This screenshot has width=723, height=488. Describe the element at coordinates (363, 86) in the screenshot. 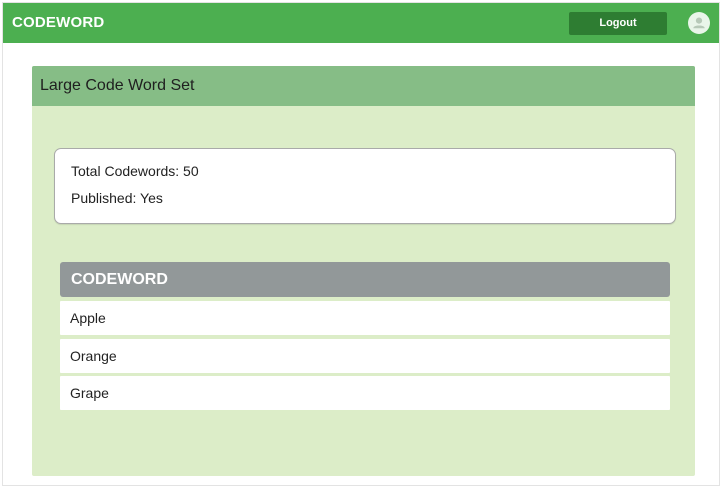

I see `card-header: Large Code Word Set` at that location.